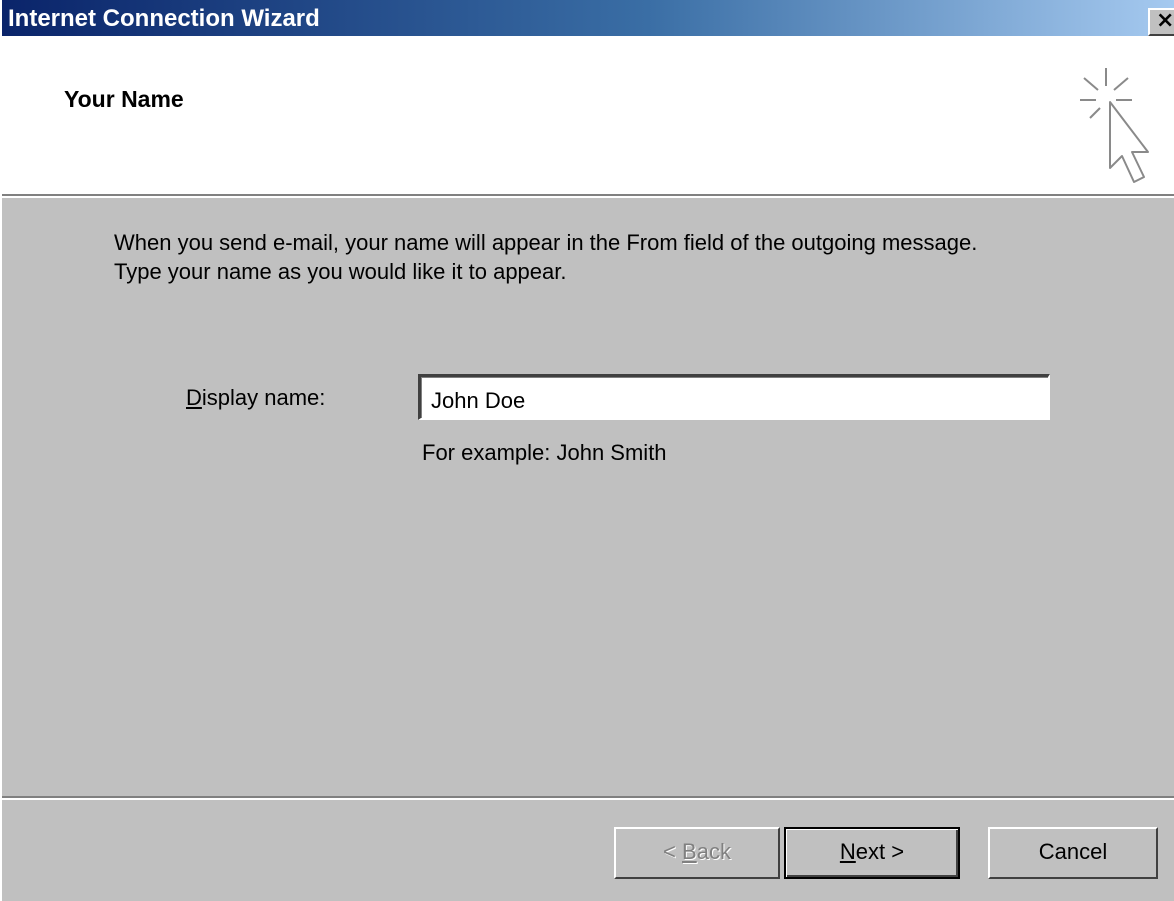  Describe the element at coordinates (689, 851) in the screenshot. I see `back-button-mnemonic: B` at that location.